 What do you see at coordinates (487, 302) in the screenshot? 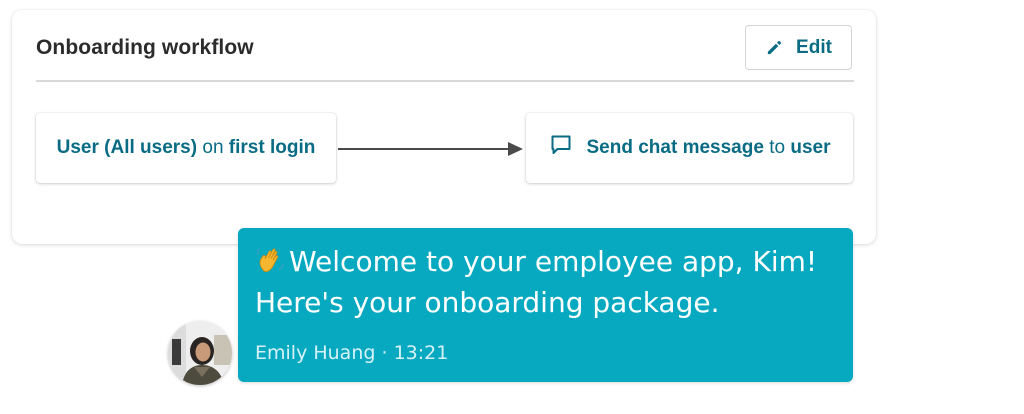
I see `message-line-2: Here's your onboarding package.` at bounding box center [487, 302].